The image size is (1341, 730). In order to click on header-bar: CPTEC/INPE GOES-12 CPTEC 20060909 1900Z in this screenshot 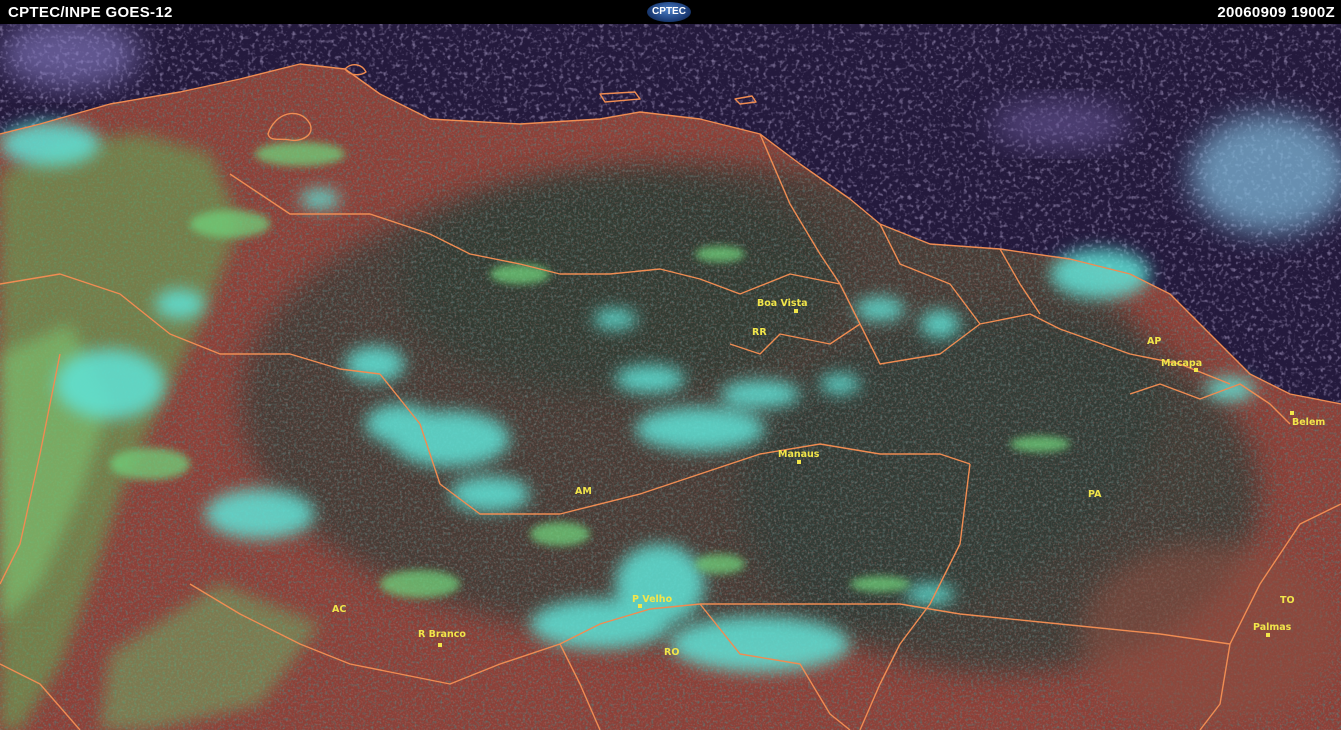, I will do `click(670, 12)`.